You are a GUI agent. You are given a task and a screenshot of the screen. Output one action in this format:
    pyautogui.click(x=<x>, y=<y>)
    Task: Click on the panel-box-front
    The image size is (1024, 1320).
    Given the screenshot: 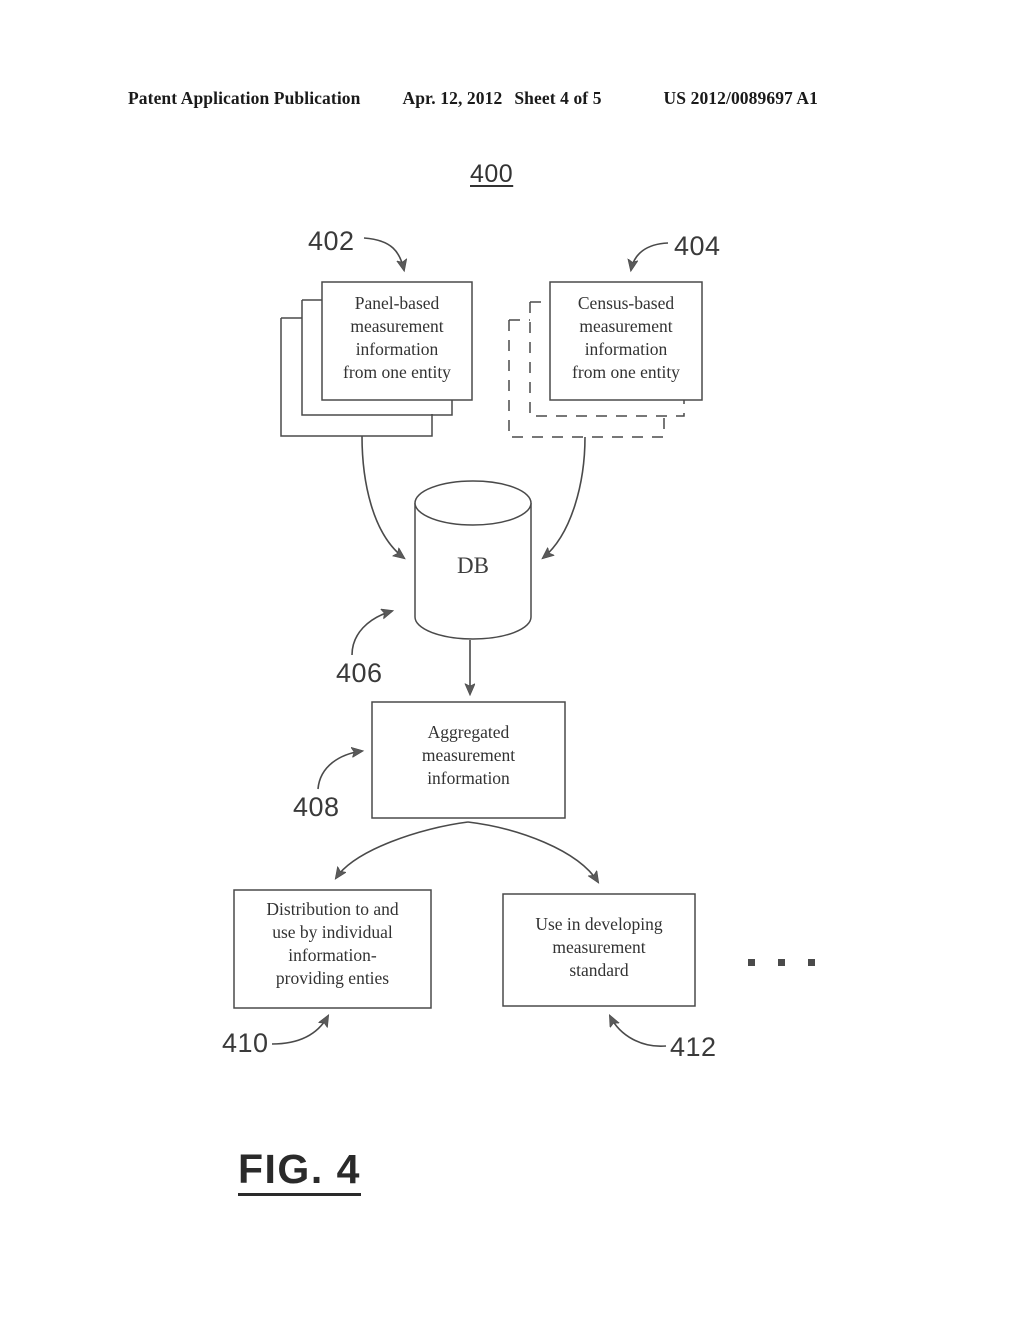 What is the action you would take?
    pyautogui.click(x=397, y=341)
    